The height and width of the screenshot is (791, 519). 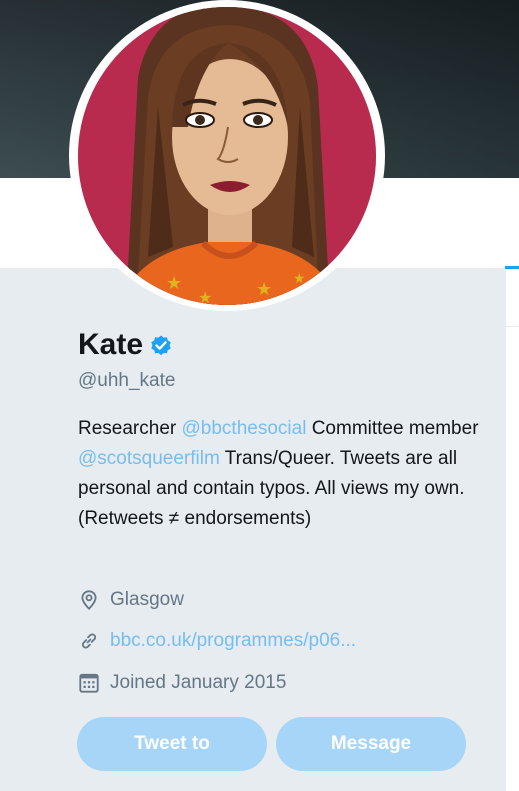 I want to click on calendar-icon, so click(x=89, y=683).